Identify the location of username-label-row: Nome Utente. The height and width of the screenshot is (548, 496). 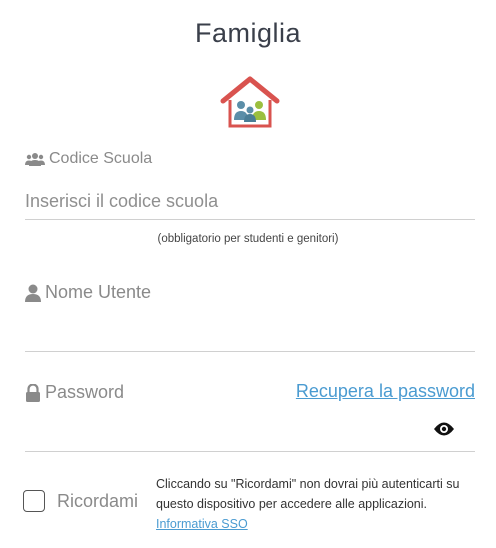
(88, 292).